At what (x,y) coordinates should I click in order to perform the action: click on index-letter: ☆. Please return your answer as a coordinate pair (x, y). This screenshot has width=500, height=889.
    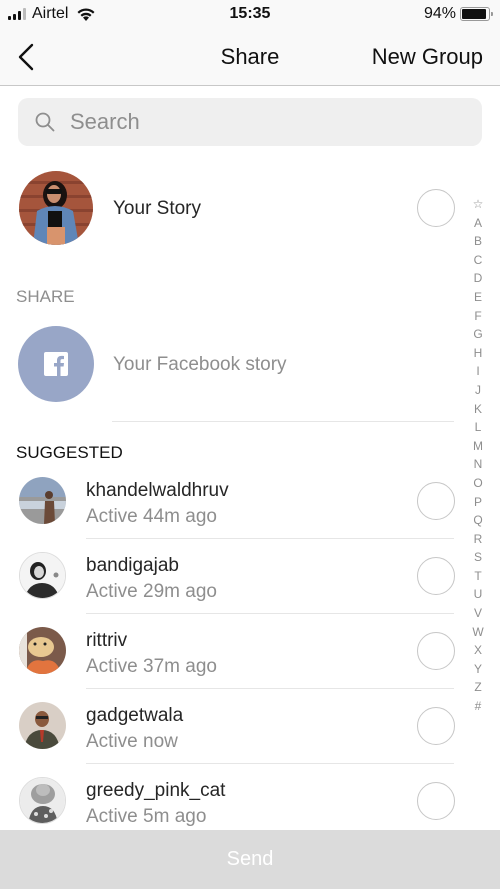
    Looking at the image, I should click on (478, 204).